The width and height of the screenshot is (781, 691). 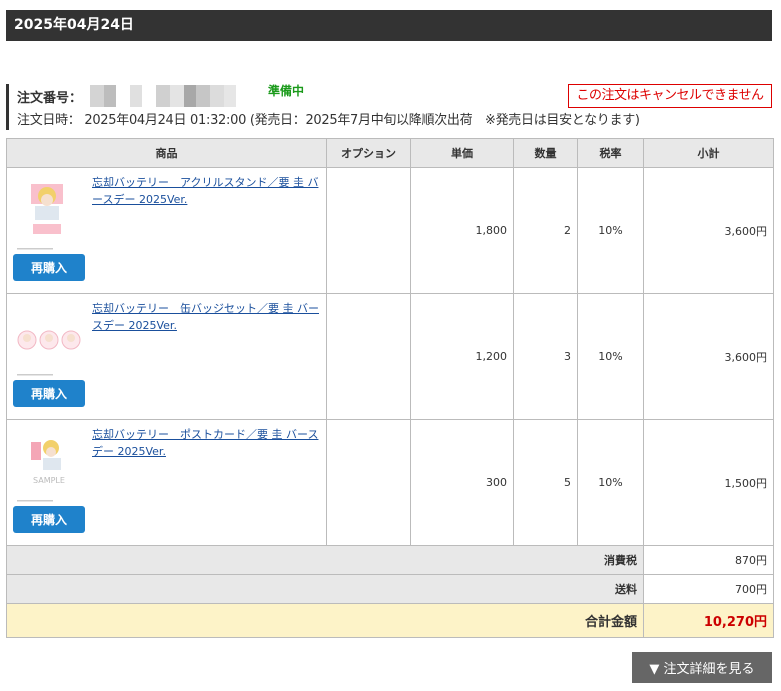 I want to click on order-number-row: 注文番号： 準備中, so click(x=160, y=95).